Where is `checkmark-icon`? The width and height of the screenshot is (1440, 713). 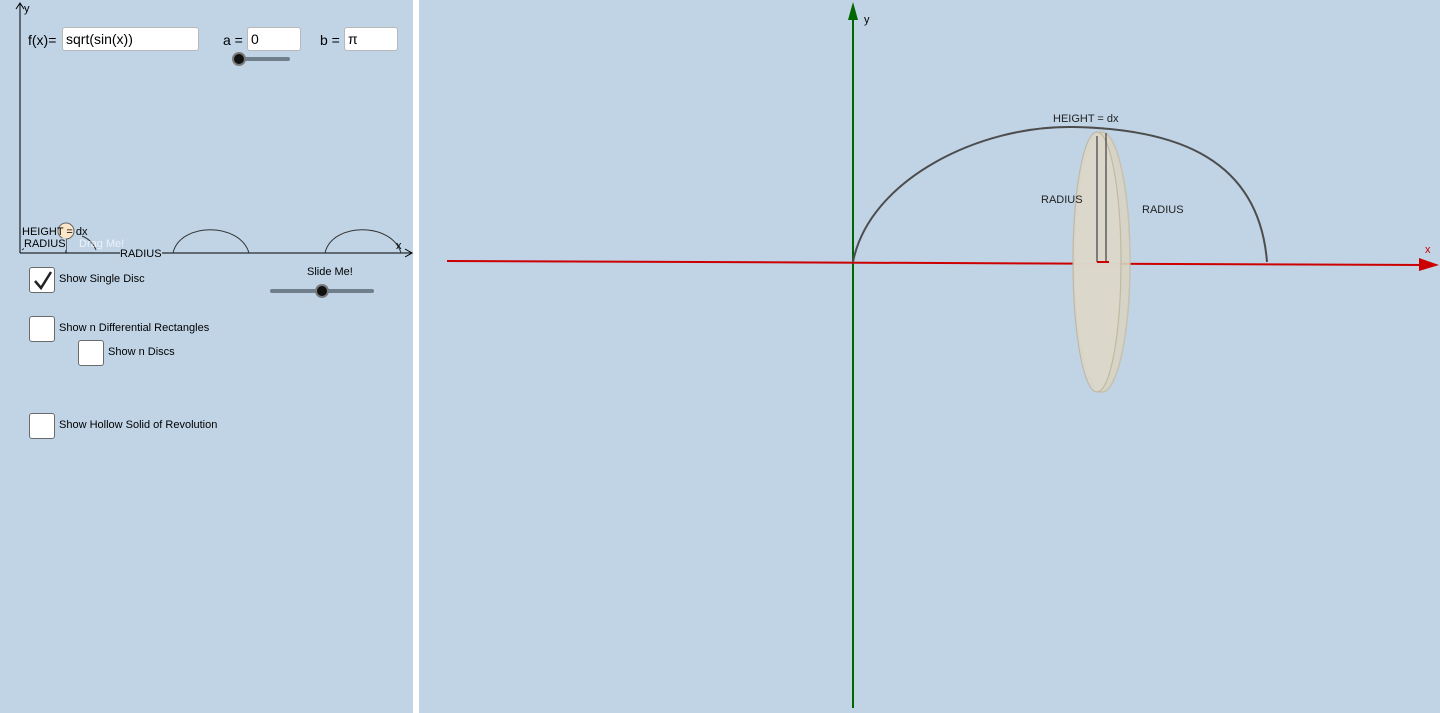
checkmark-icon is located at coordinates (43, 281).